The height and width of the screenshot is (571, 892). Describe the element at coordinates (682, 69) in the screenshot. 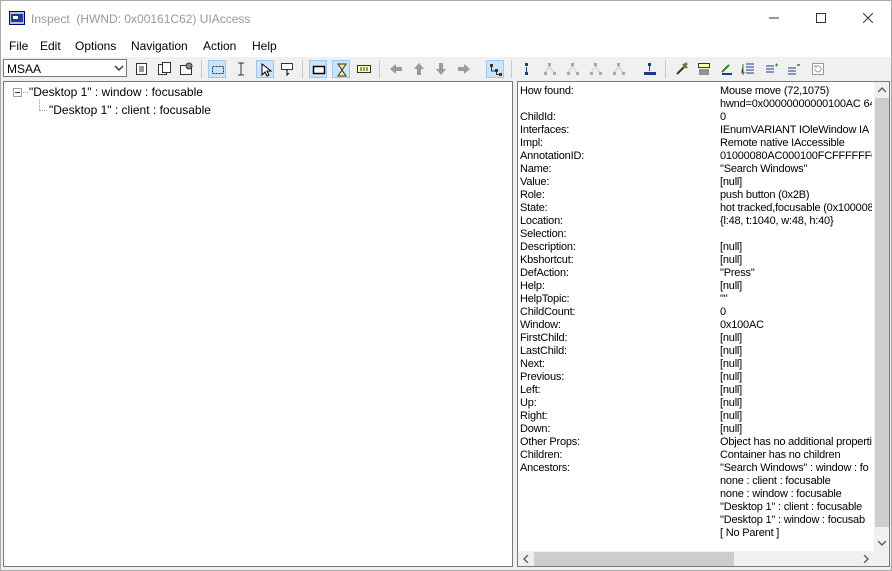

I see `default-action-button` at that location.